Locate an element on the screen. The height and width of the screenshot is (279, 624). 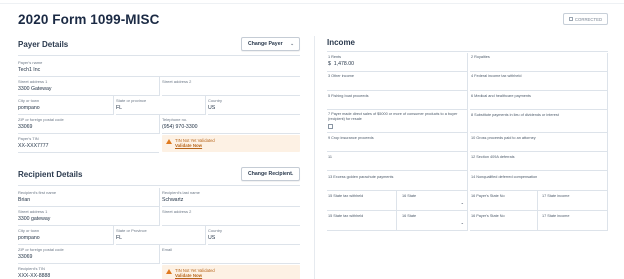
recipient-email-field: Email is located at coordinates (231, 255).